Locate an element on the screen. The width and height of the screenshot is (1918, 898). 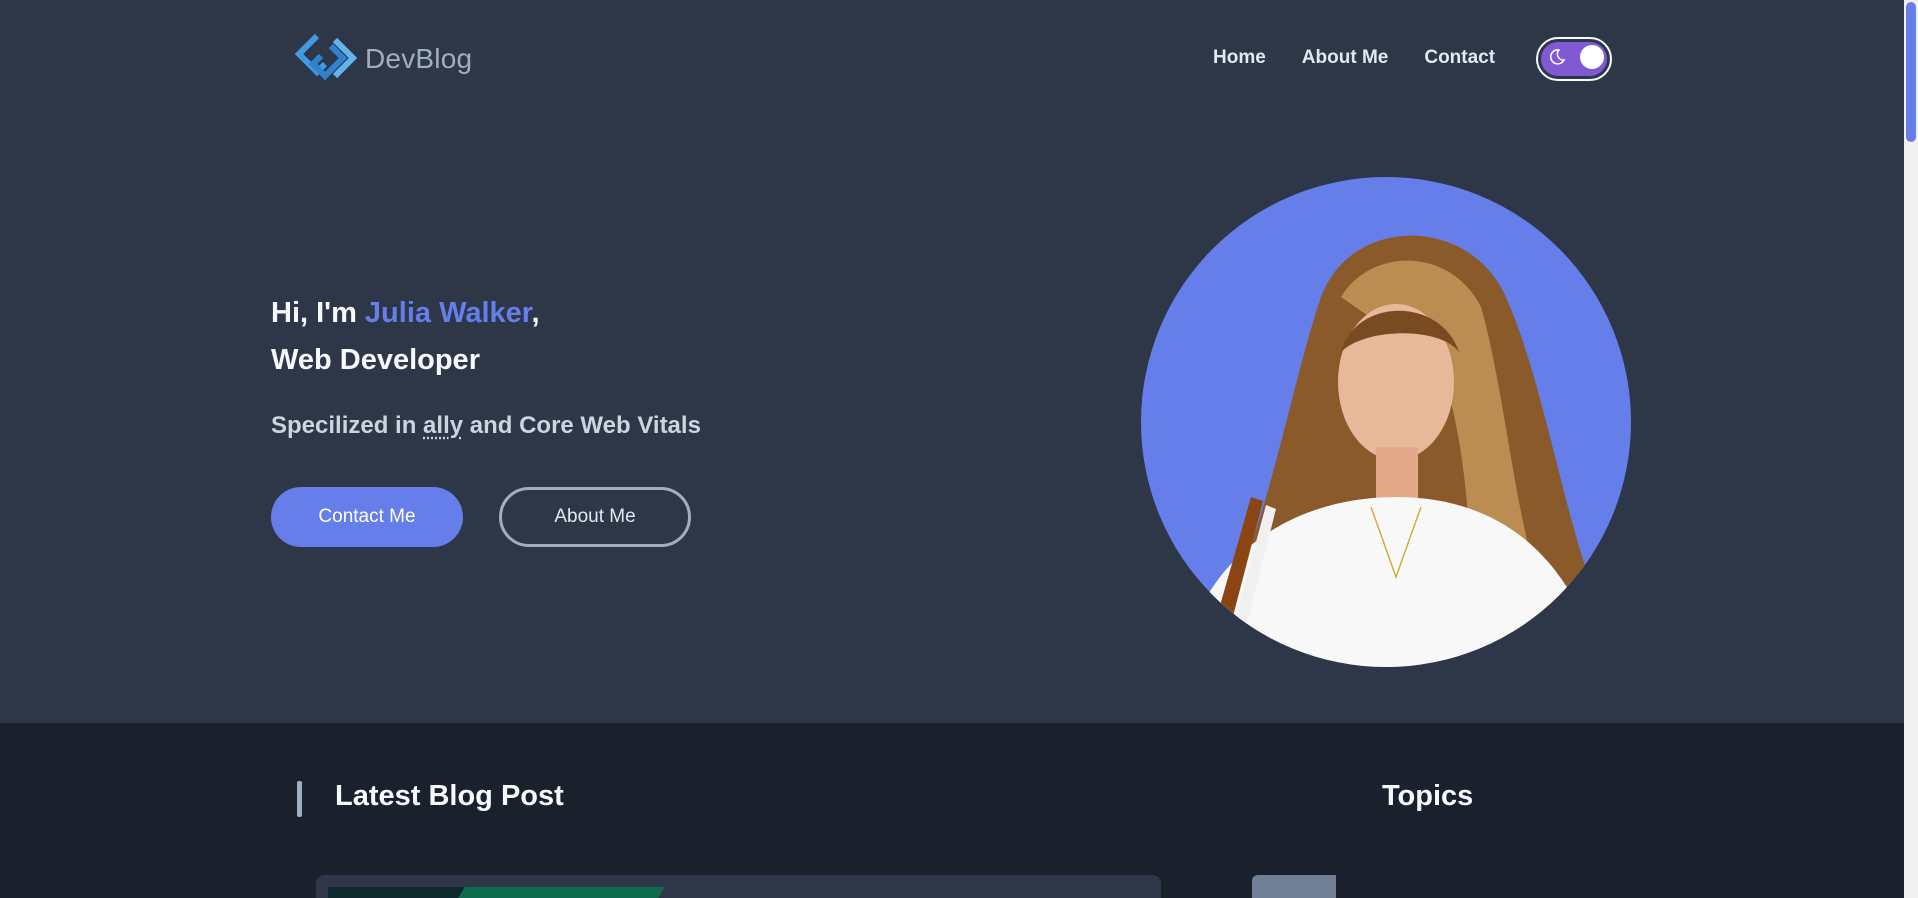
greeting-prefix: Hi, I'm is located at coordinates (318, 313).